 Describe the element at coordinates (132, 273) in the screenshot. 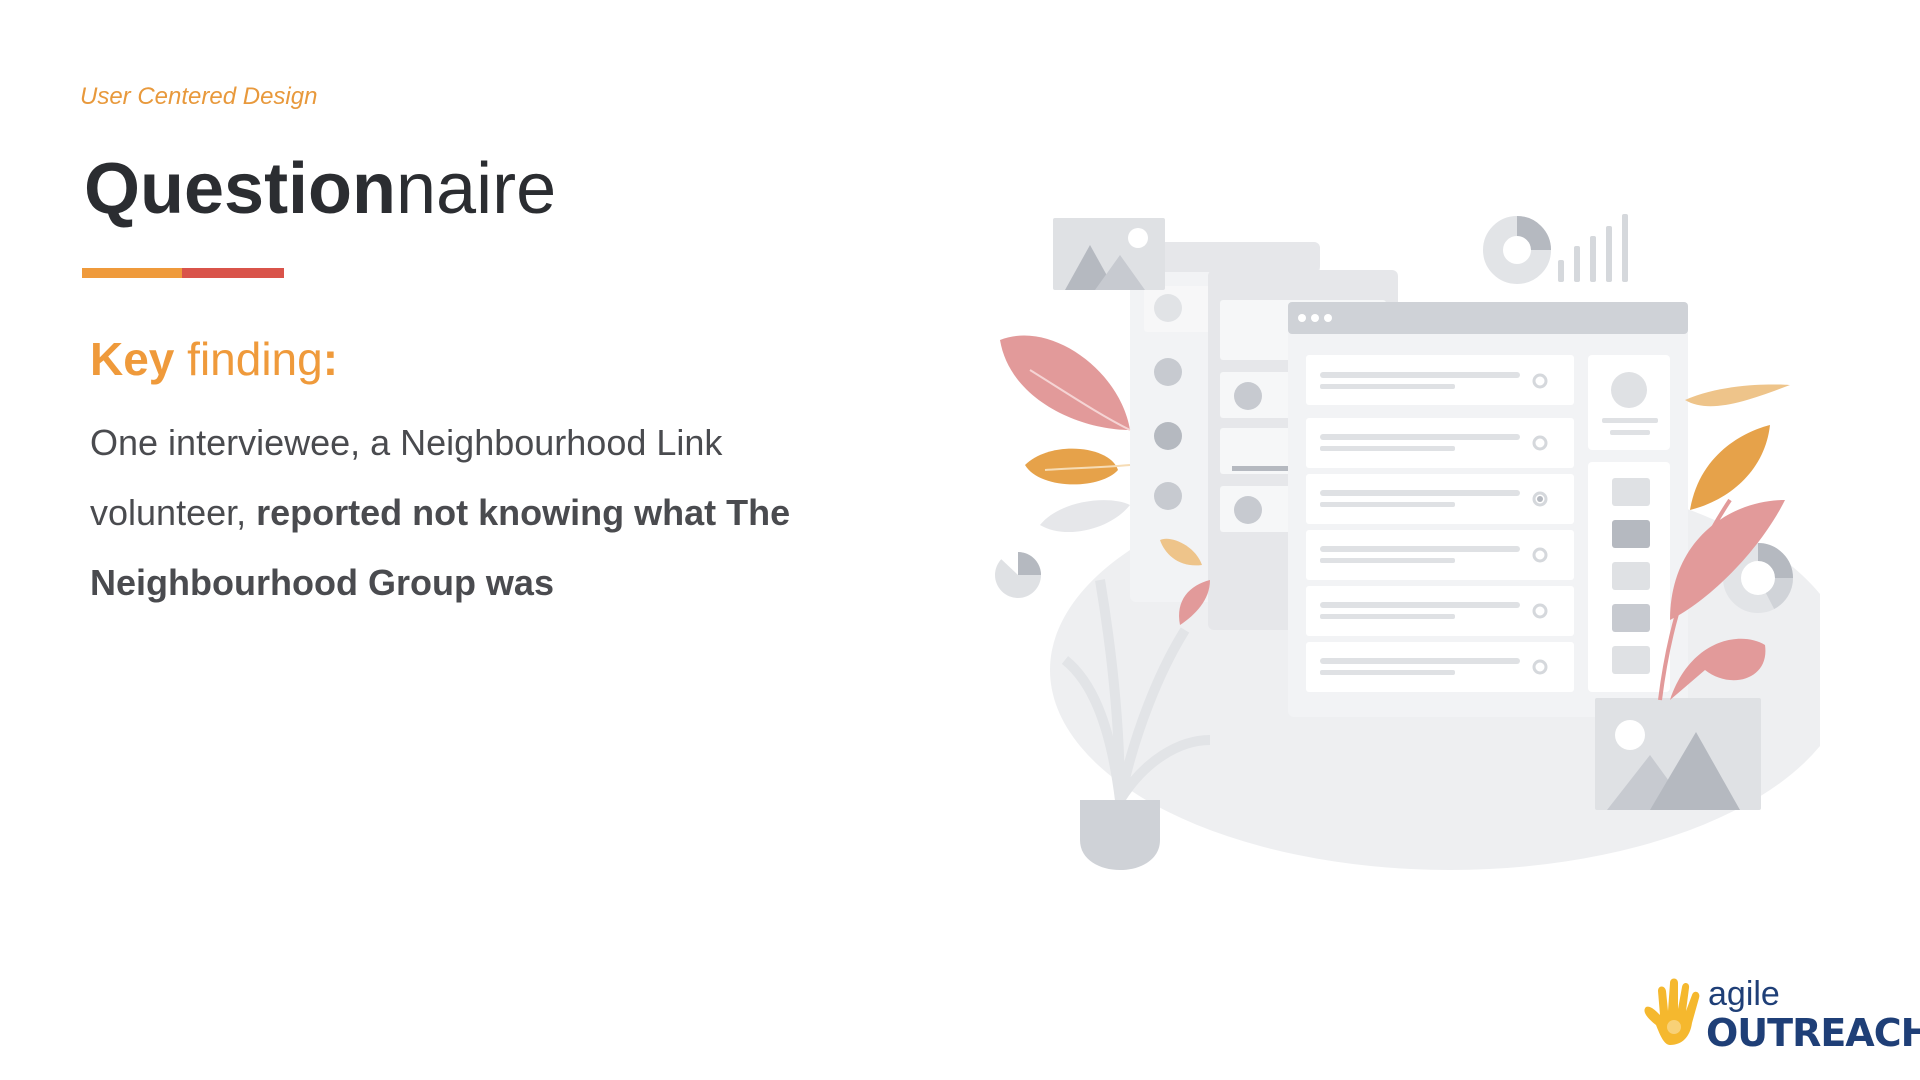

I see `underline-orange-segment` at that location.